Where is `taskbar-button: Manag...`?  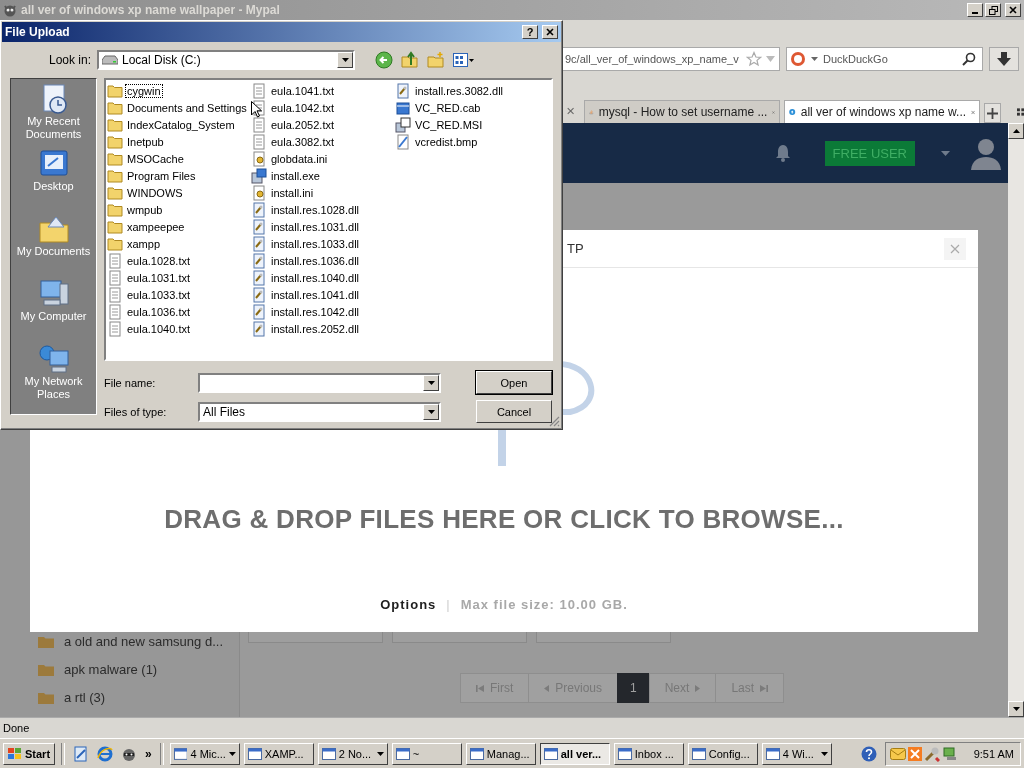
taskbar-button: Manag... is located at coordinates (500, 753).